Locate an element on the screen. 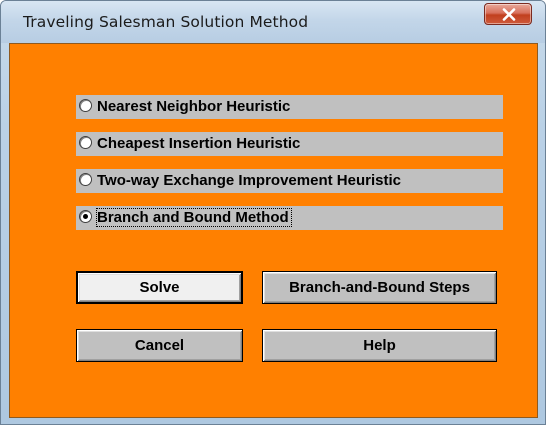 This screenshot has width=547, height=426. option-nearest-neighbor: Nearest Neighbor Heuristic is located at coordinates (289, 107).